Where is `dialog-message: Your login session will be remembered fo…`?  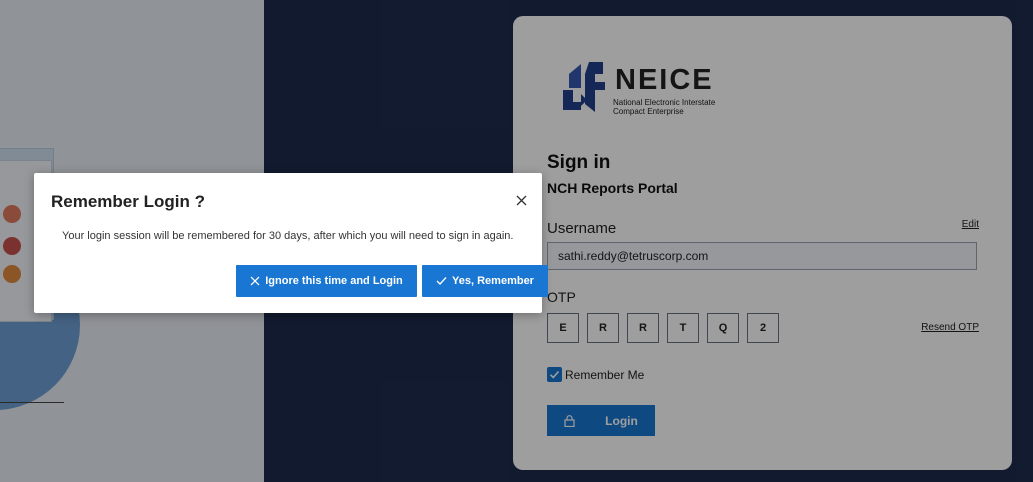 dialog-message: Your login session will be remembered fo… is located at coordinates (288, 236).